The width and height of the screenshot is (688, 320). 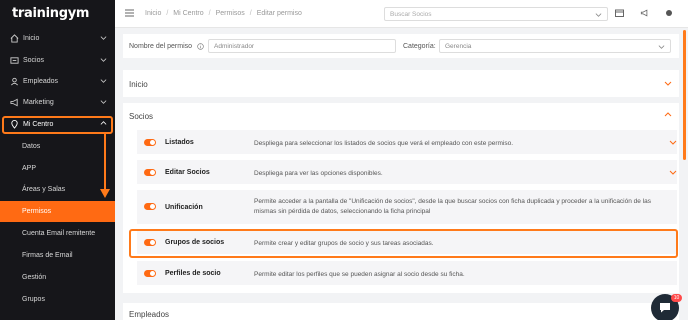 I want to click on sidebar-subitem-permisos: Permisos, so click(x=57, y=211).